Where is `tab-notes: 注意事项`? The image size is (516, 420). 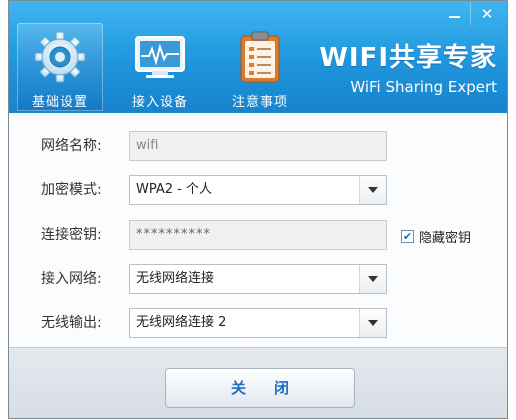
tab-notes: 注意事项 is located at coordinates (260, 67).